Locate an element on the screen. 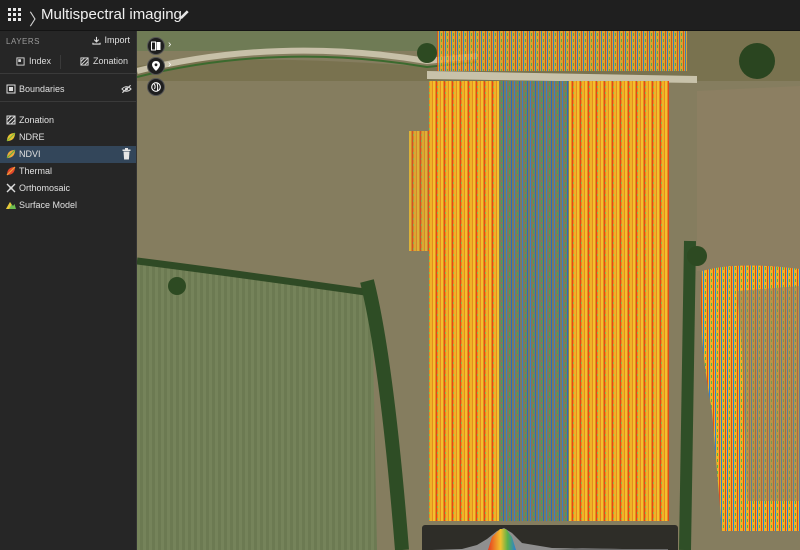  boundaries-icon is located at coordinates (11, 89).